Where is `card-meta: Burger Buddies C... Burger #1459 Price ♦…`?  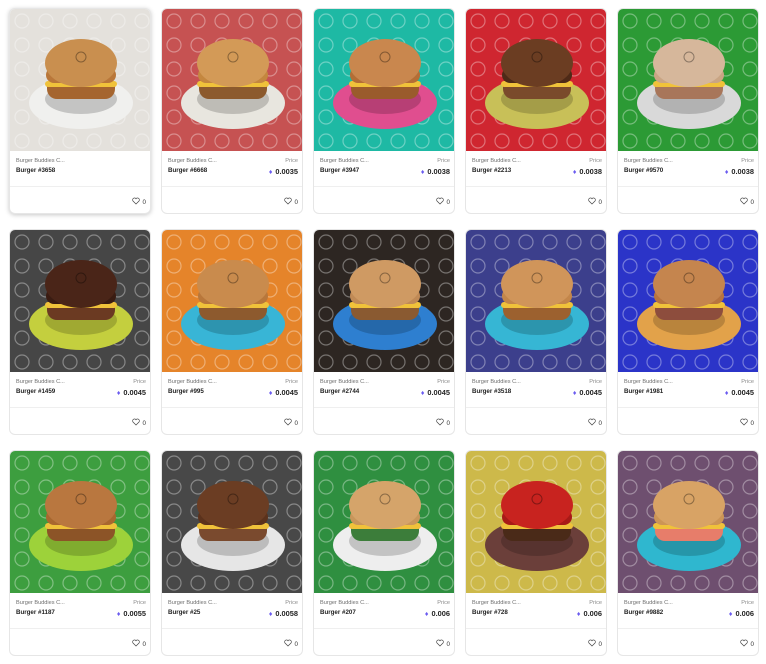
card-meta: Burger Buddies C... Burger #1459 Price ♦… is located at coordinates (80, 403).